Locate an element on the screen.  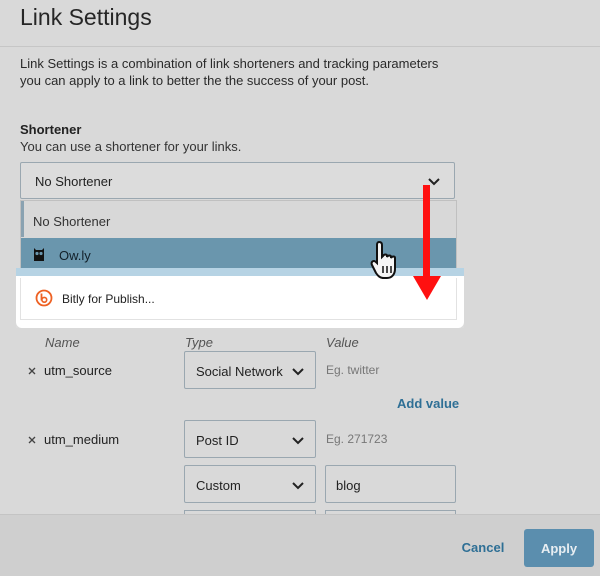
param-type-select: Social Network is located at coordinates (250, 370).